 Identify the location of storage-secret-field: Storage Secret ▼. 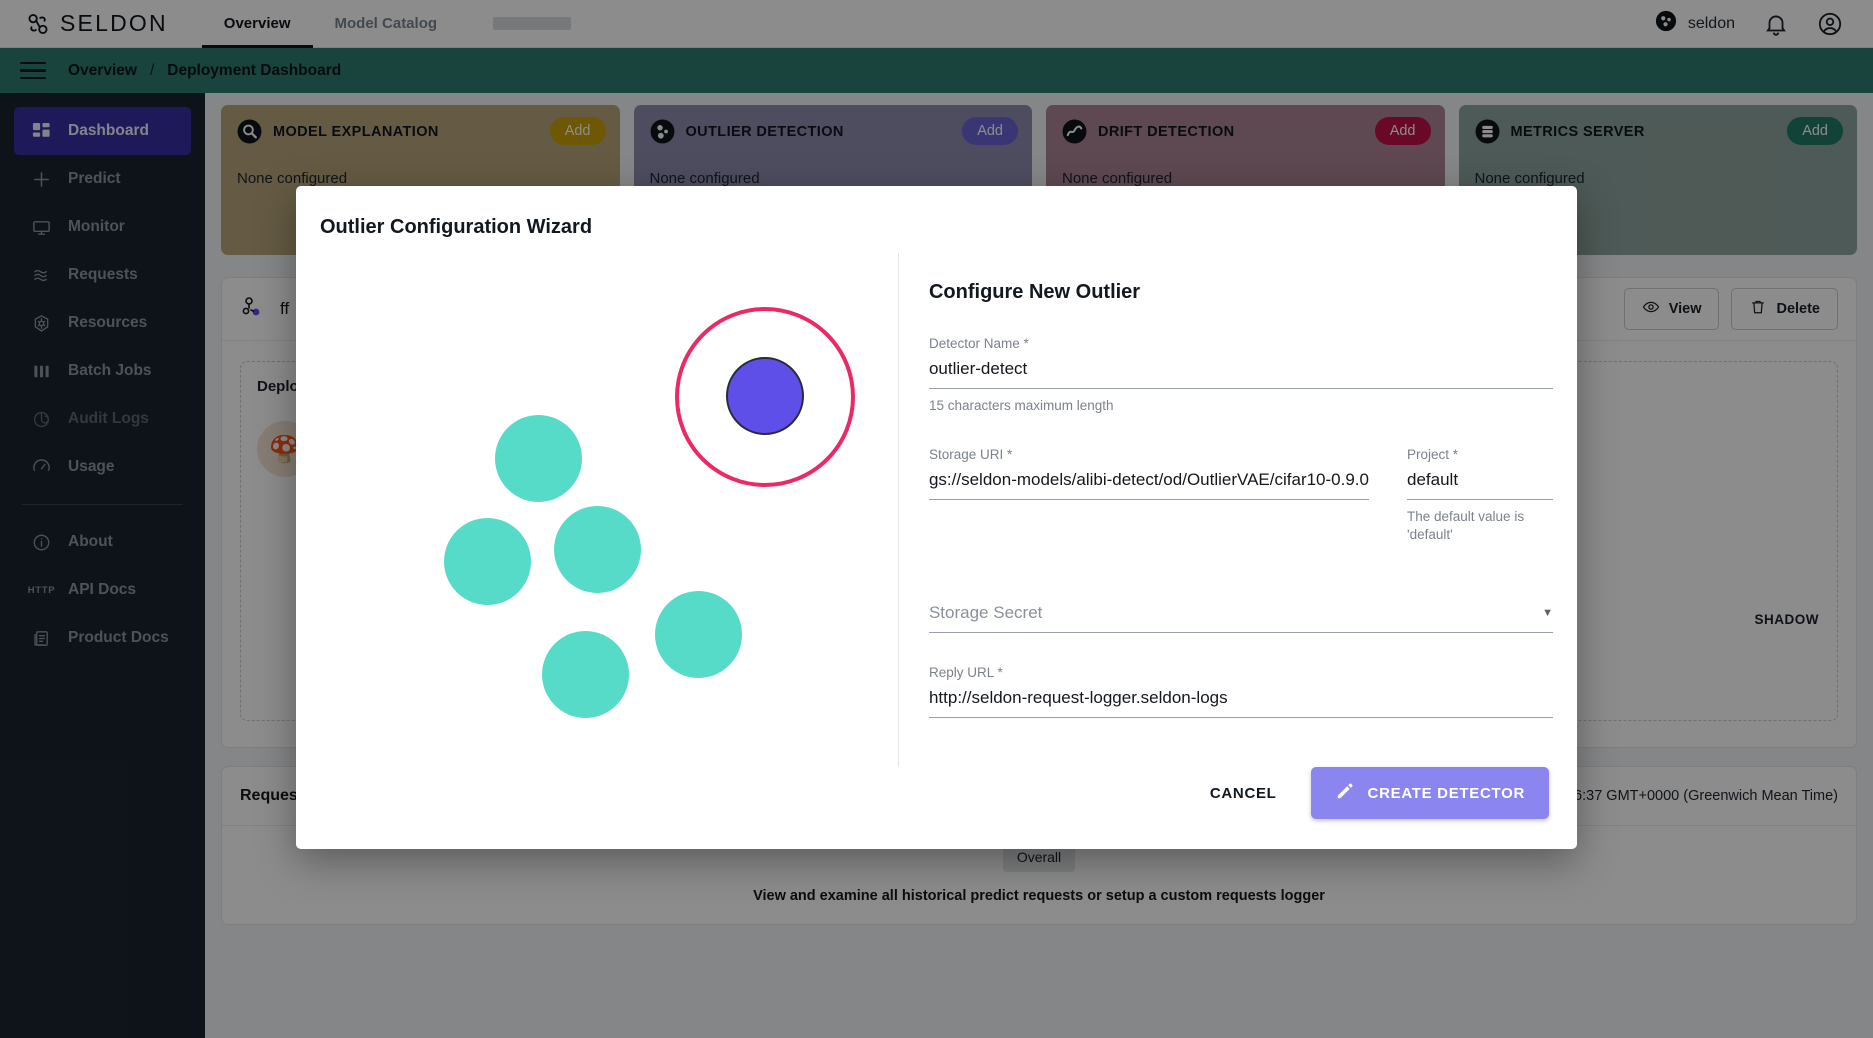
(1240, 614).